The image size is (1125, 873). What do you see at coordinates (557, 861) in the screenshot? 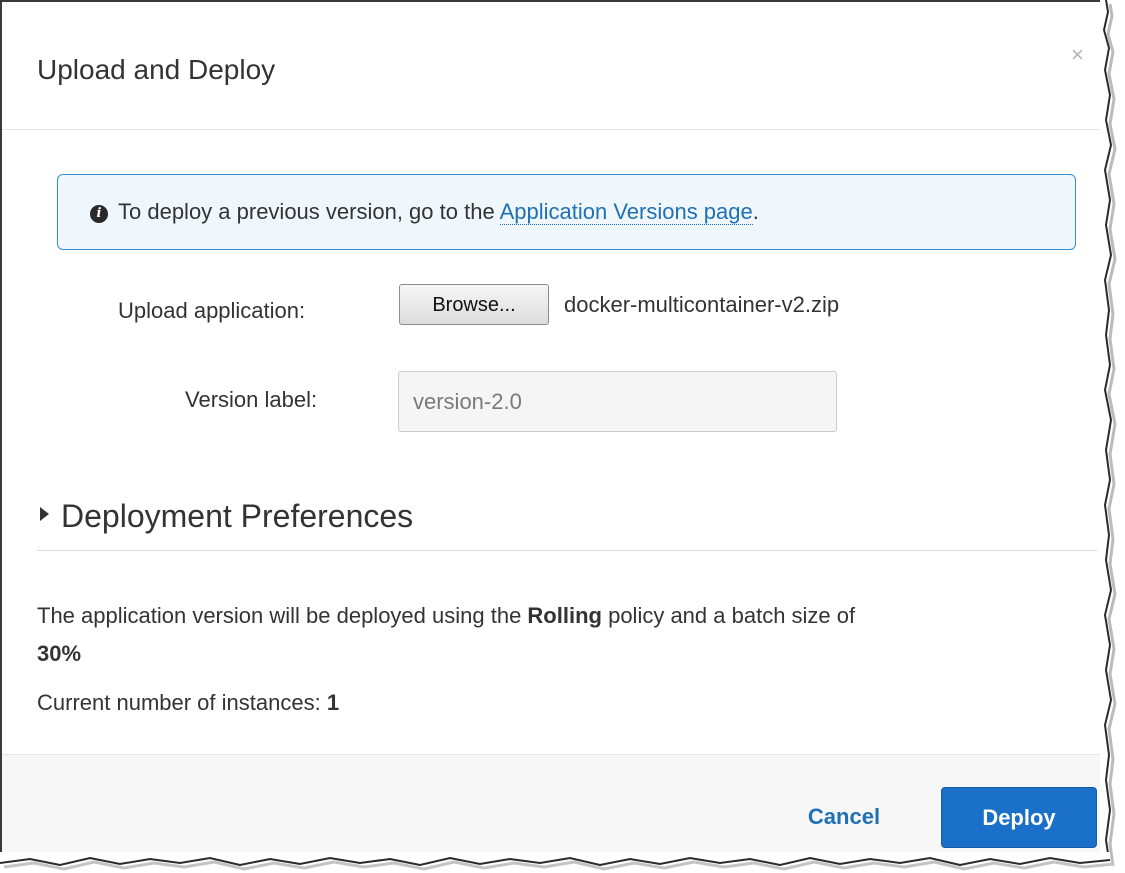
I see `torn-edge-bottom` at bounding box center [557, 861].